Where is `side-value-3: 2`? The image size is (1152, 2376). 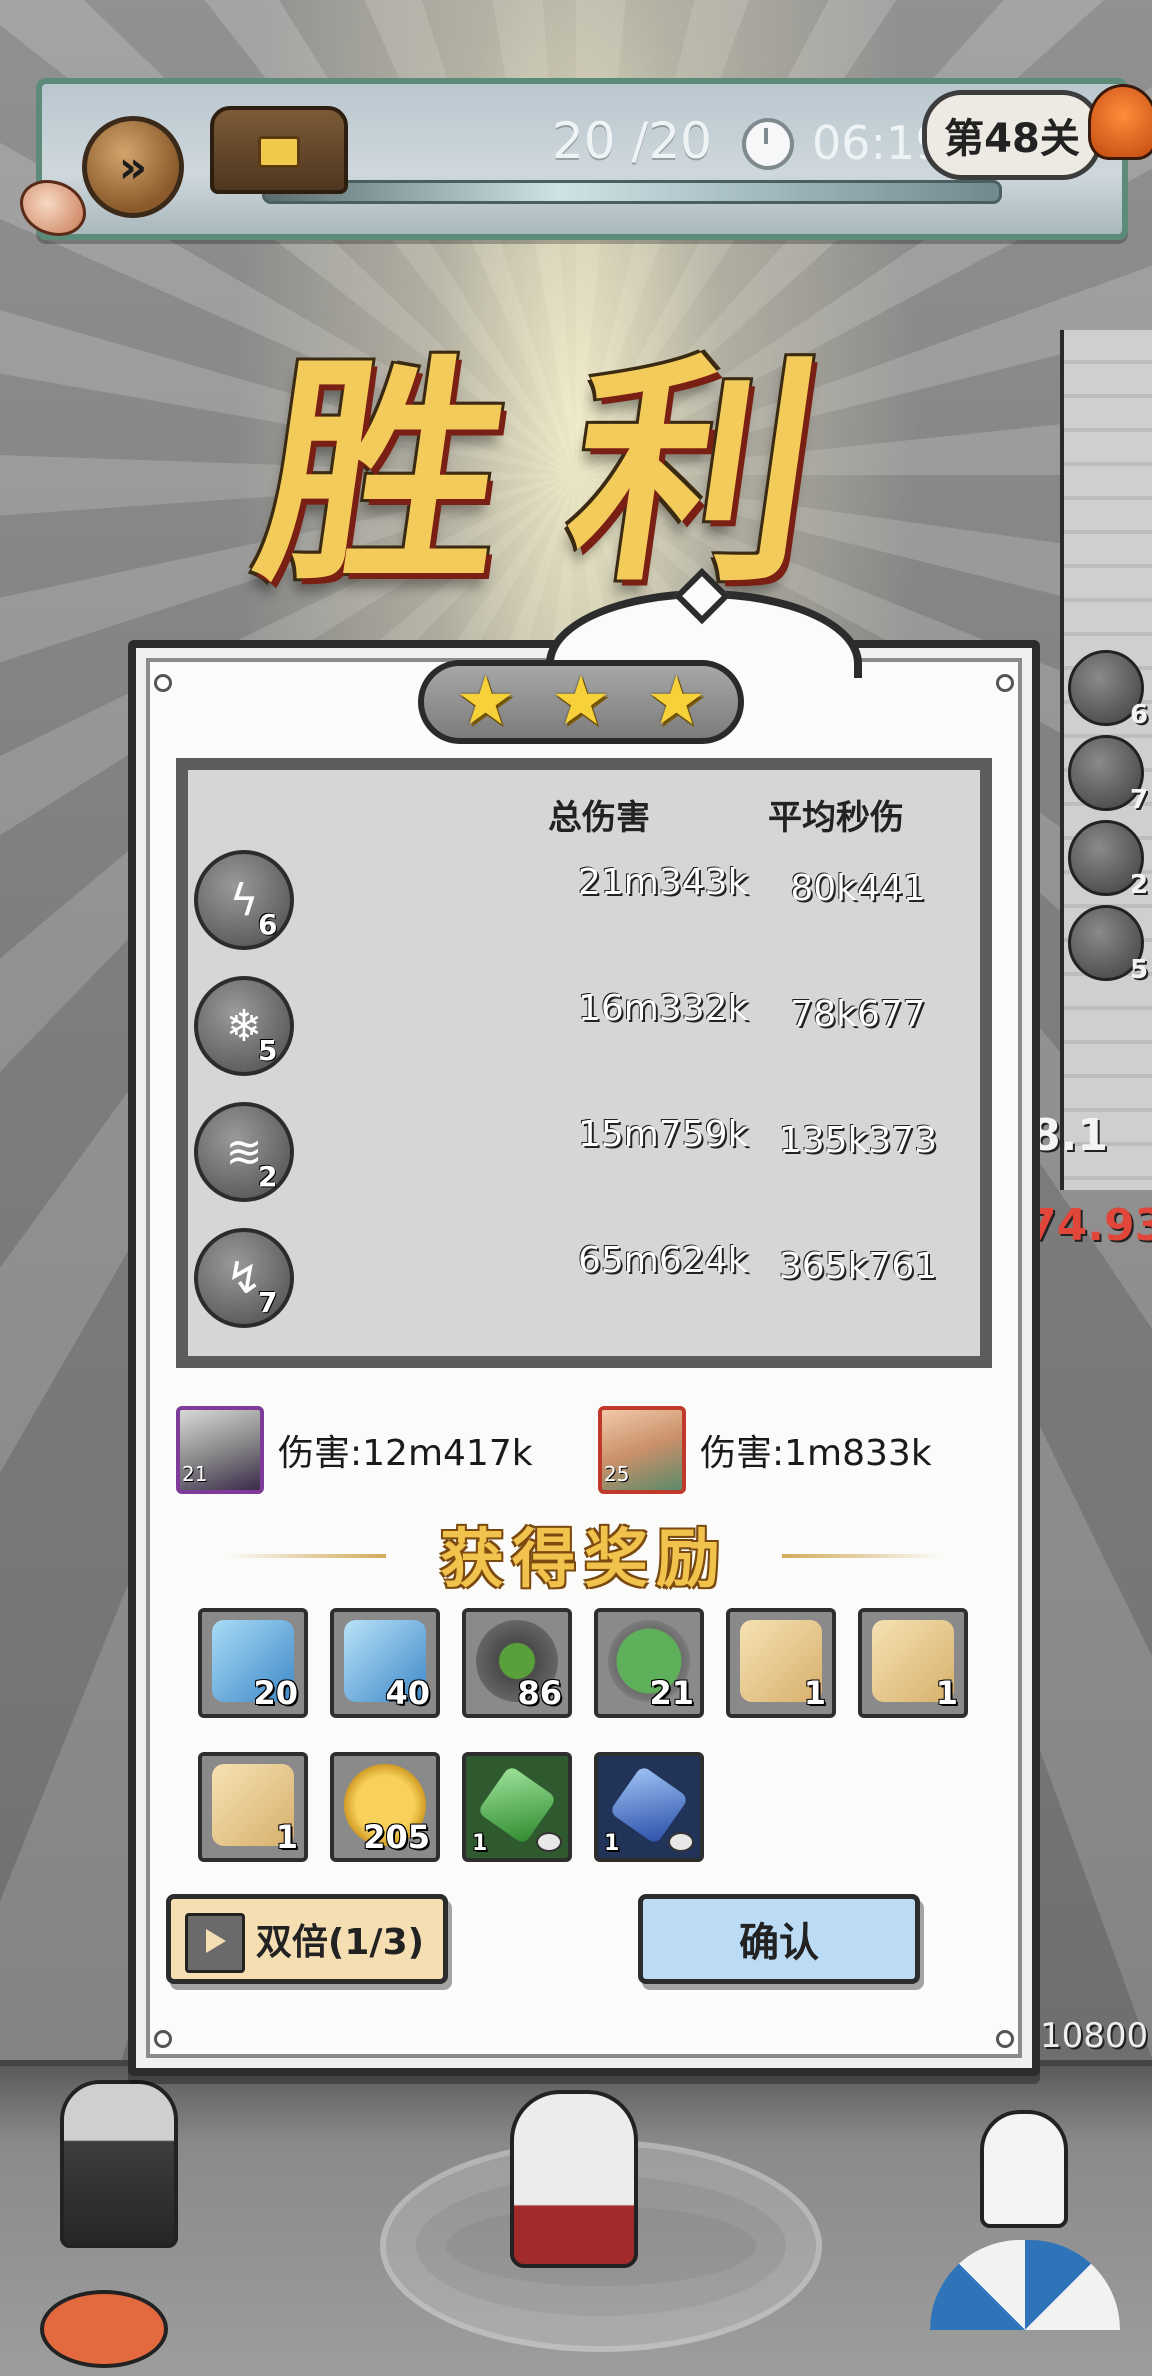 side-value-3: 2 is located at coordinates (1139, 885).